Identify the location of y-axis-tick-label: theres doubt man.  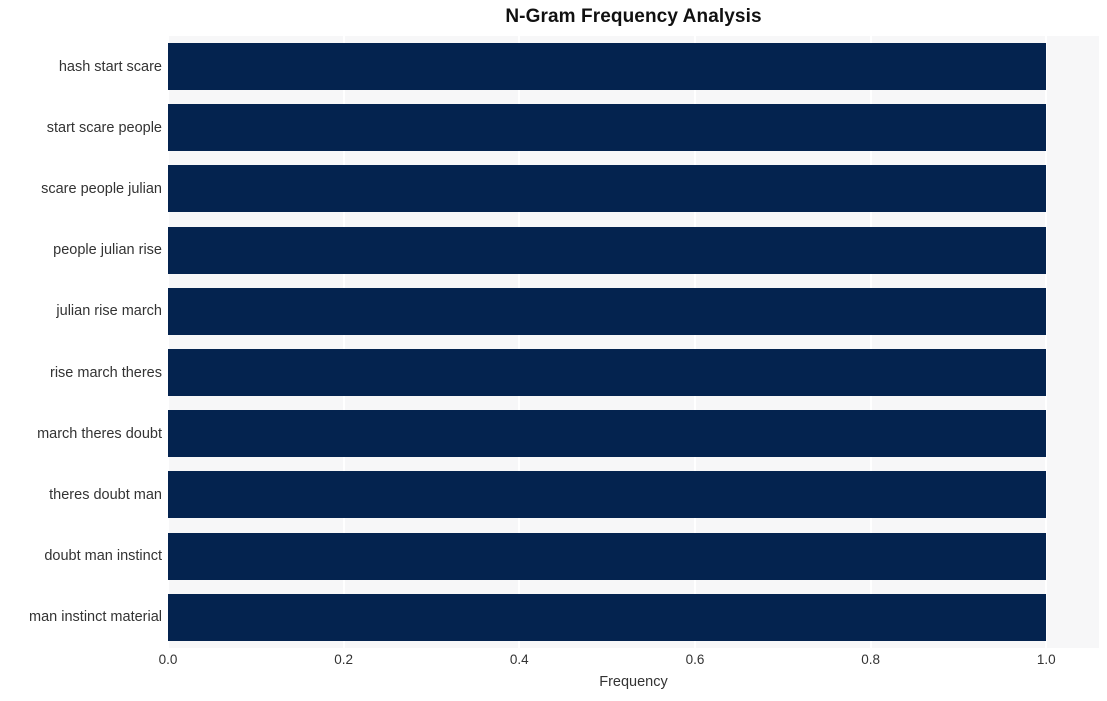
(105, 495).